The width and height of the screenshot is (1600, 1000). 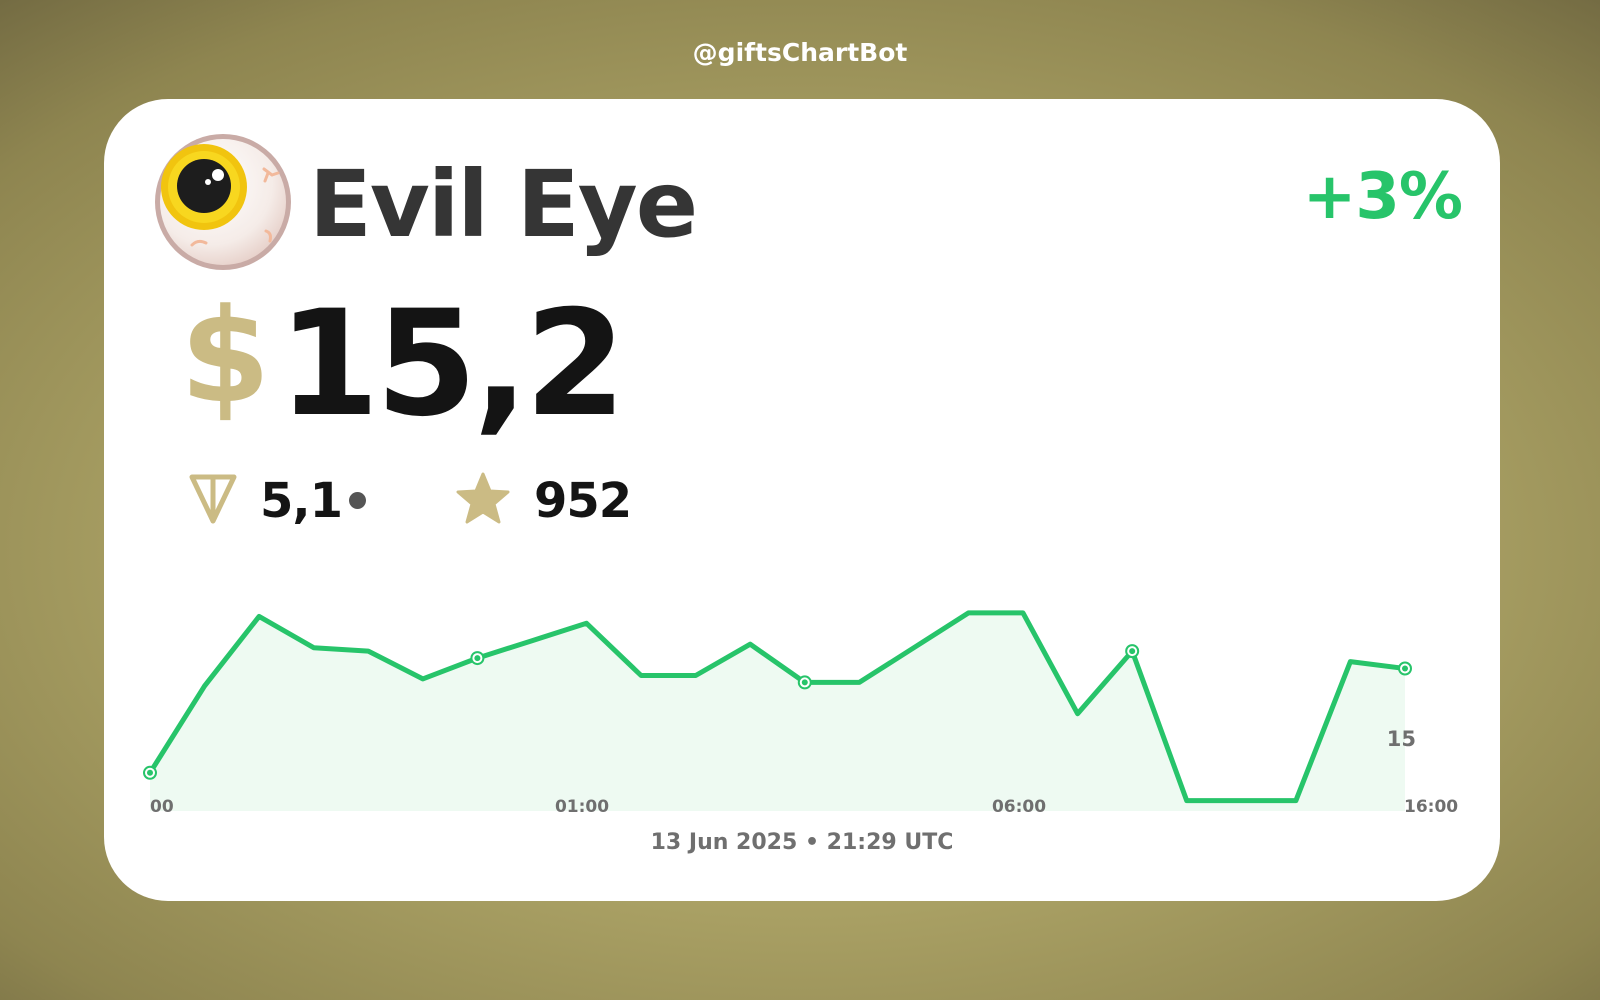 I want to click on timestamp: 13 Jun 2025 • 21:29 UTC, so click(x=802, y=842).